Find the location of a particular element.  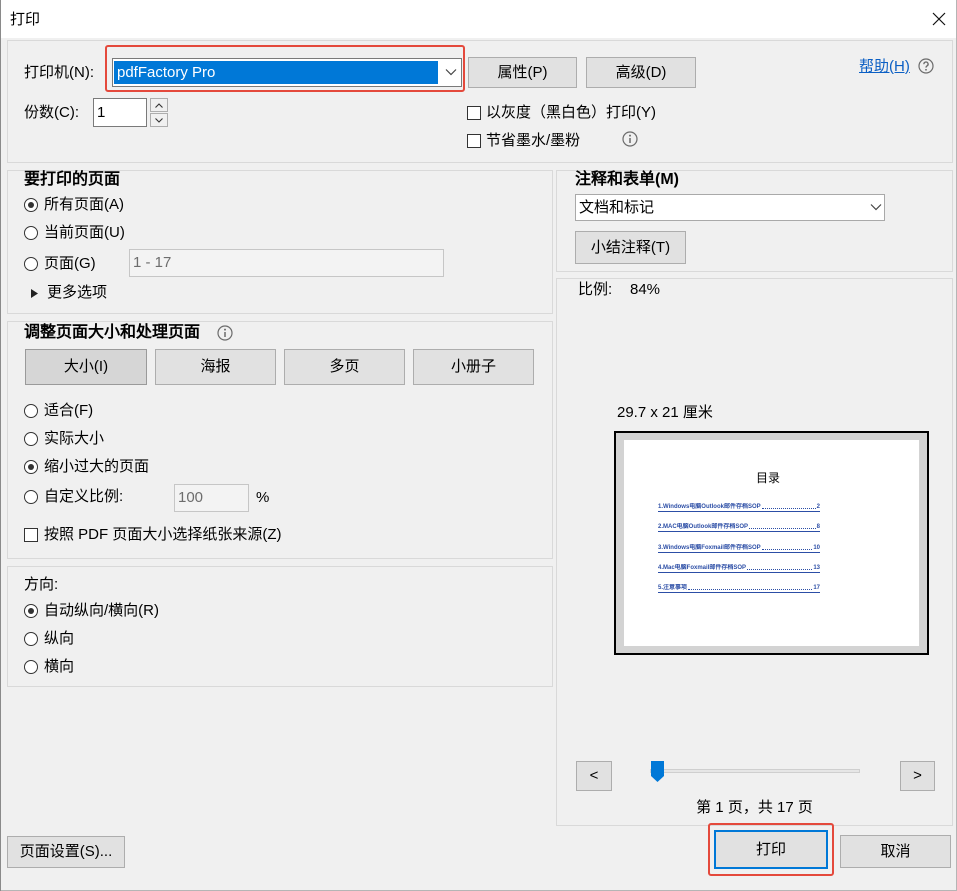

close-button is located at coordinates (938, 19).